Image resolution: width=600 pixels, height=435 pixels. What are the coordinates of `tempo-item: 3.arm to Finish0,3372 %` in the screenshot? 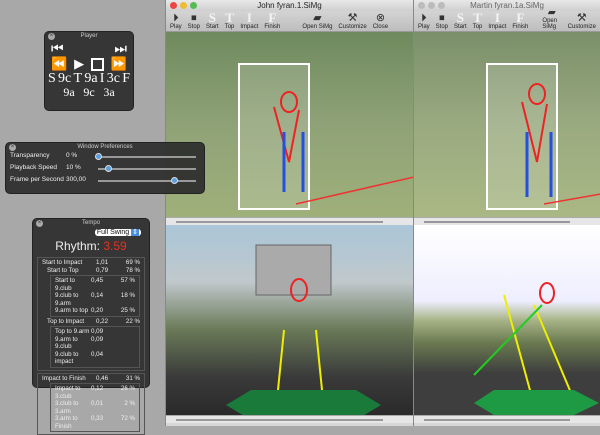 It's located at (95, 422).